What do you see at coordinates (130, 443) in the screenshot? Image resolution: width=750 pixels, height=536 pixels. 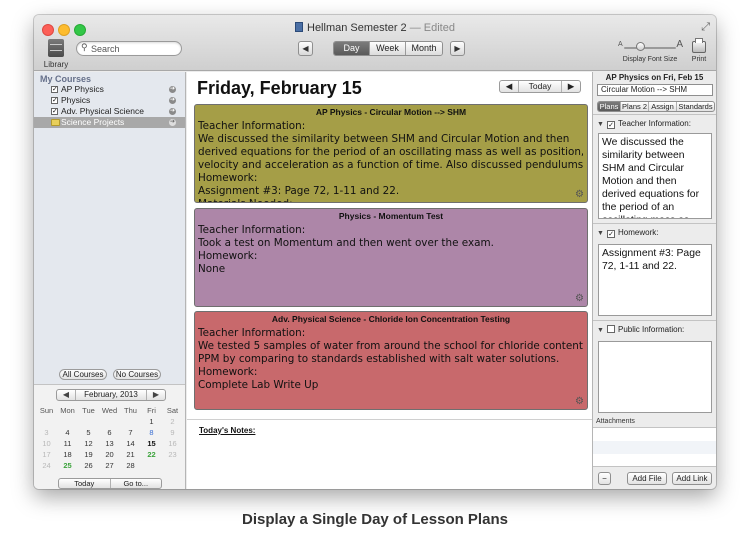 I see `calendar-day: 14` at bounding box center [130, 443].